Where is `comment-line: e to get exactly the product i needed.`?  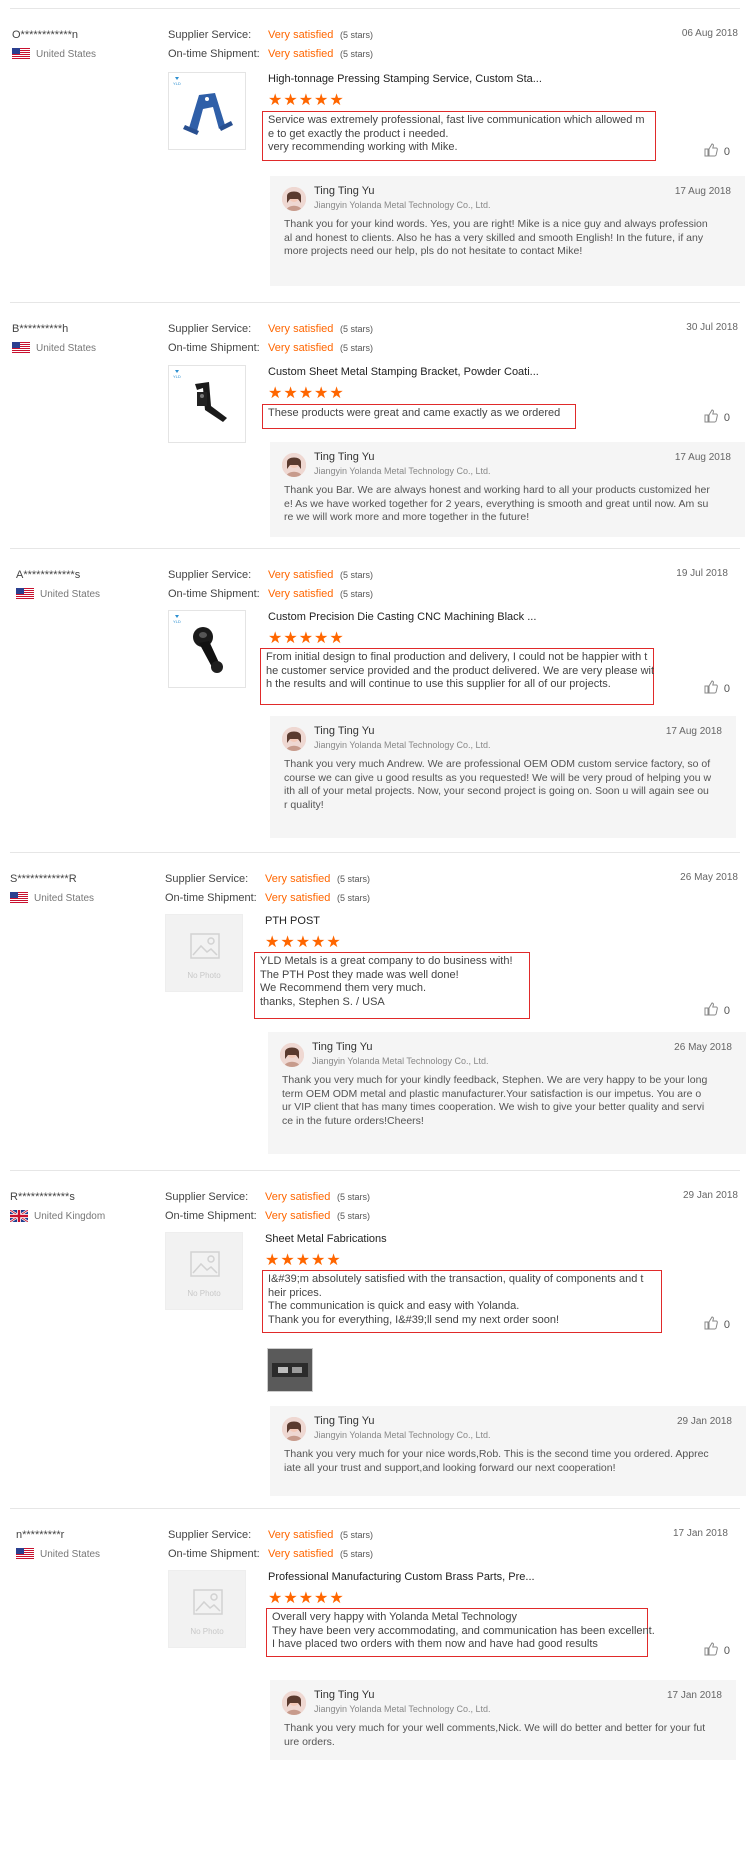
comment-line: e to get exactly the product i needed. is located at coordinates (358, 133).